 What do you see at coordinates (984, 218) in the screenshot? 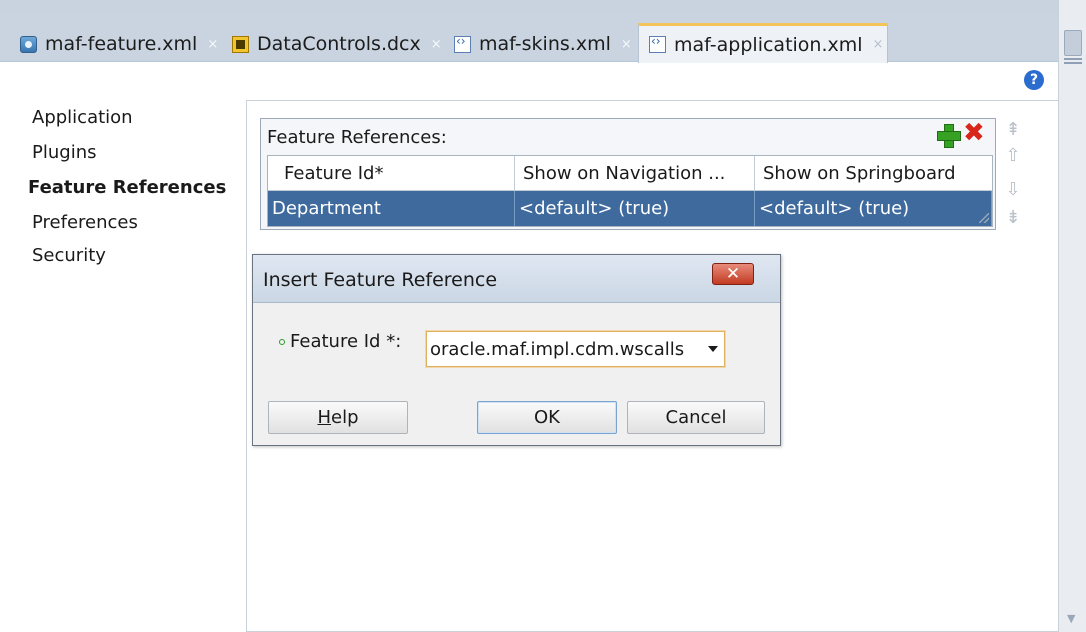
I see `resize-grip-icon` at bounding box center [984, 218].